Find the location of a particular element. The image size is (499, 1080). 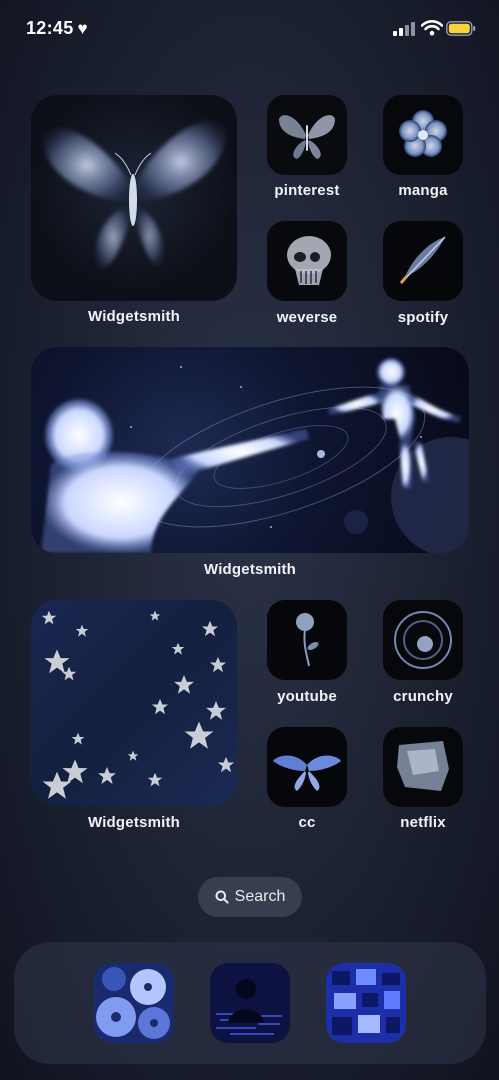

app-cc-label: cc is located at coordinates (307, 822).